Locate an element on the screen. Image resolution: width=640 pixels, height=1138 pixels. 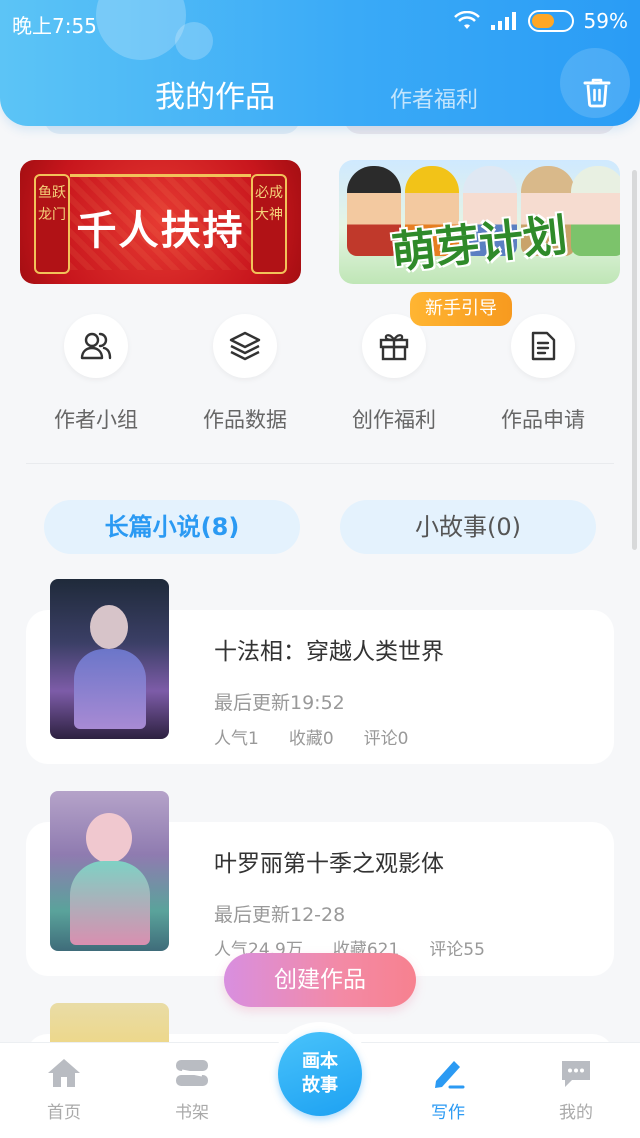
nav-label: 我的 is located at coordinates (576, 1113).